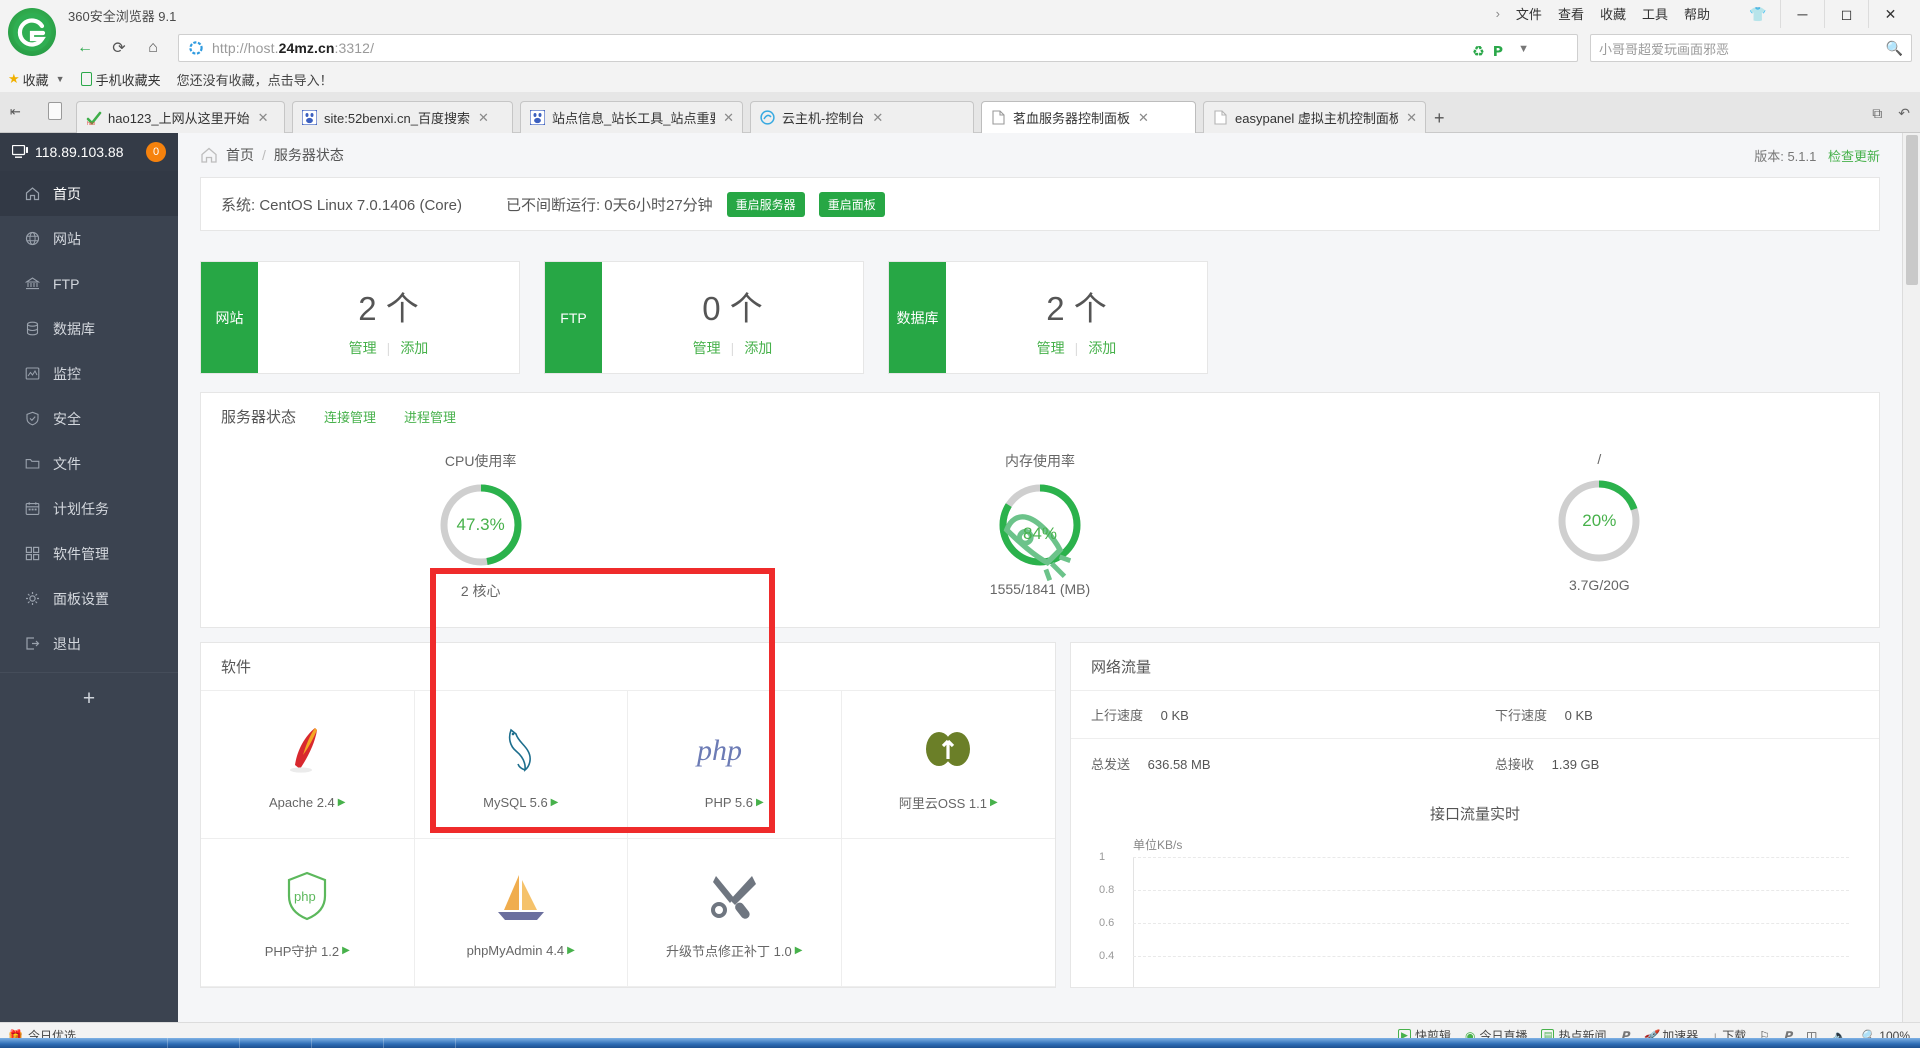  Describe the element at coordinates (1912, 210) in the screenshot. I see `scrollbar-thumb` at that location.